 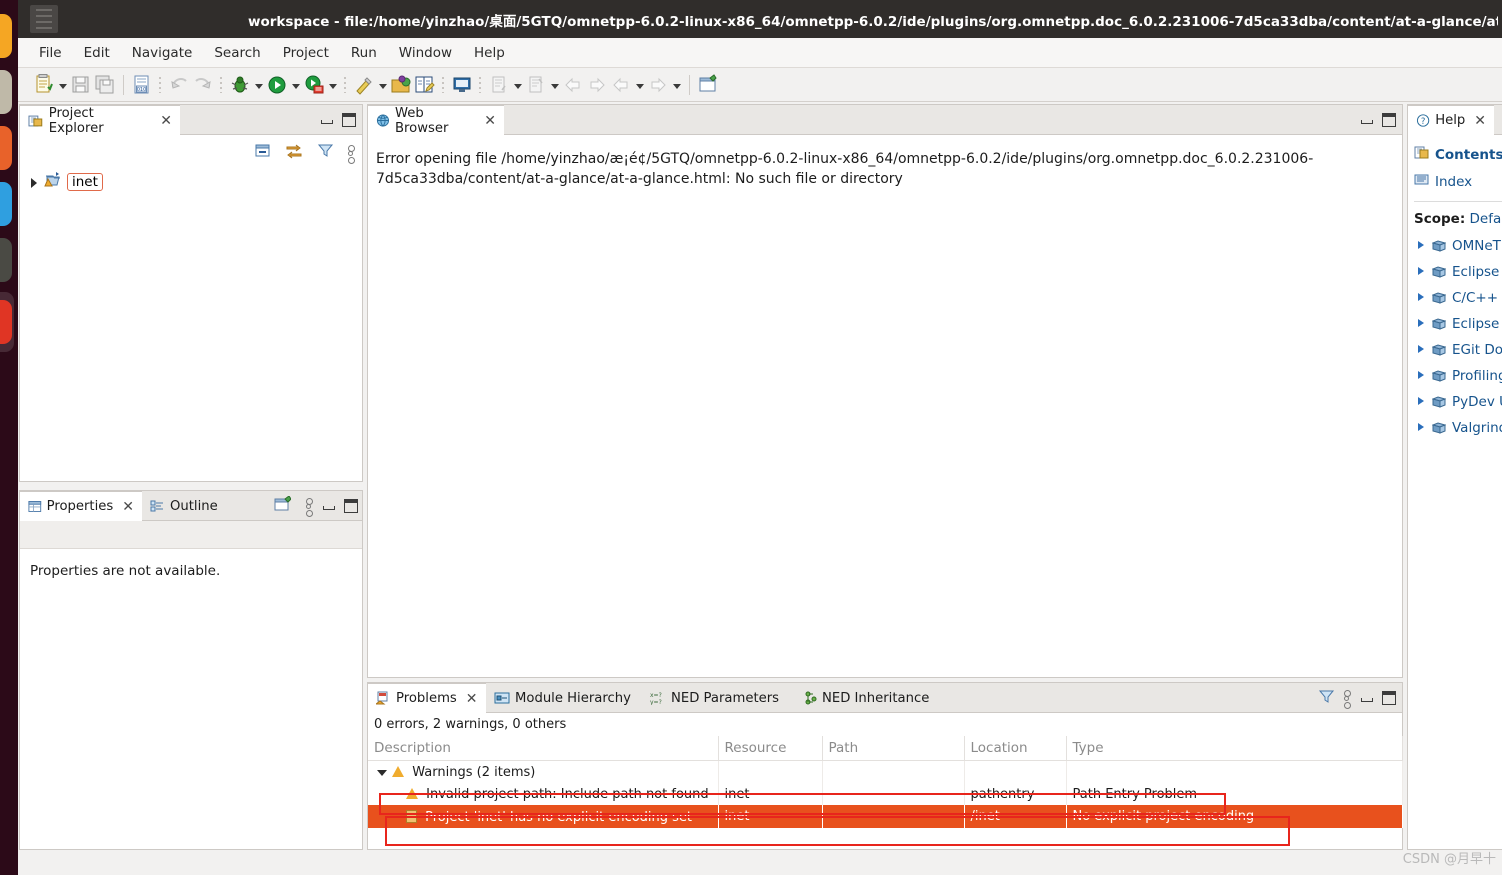 What do you see at coordinates (425, 85) in the screenshot?
I see `open-book-icon` at bounding box center [425, 85].